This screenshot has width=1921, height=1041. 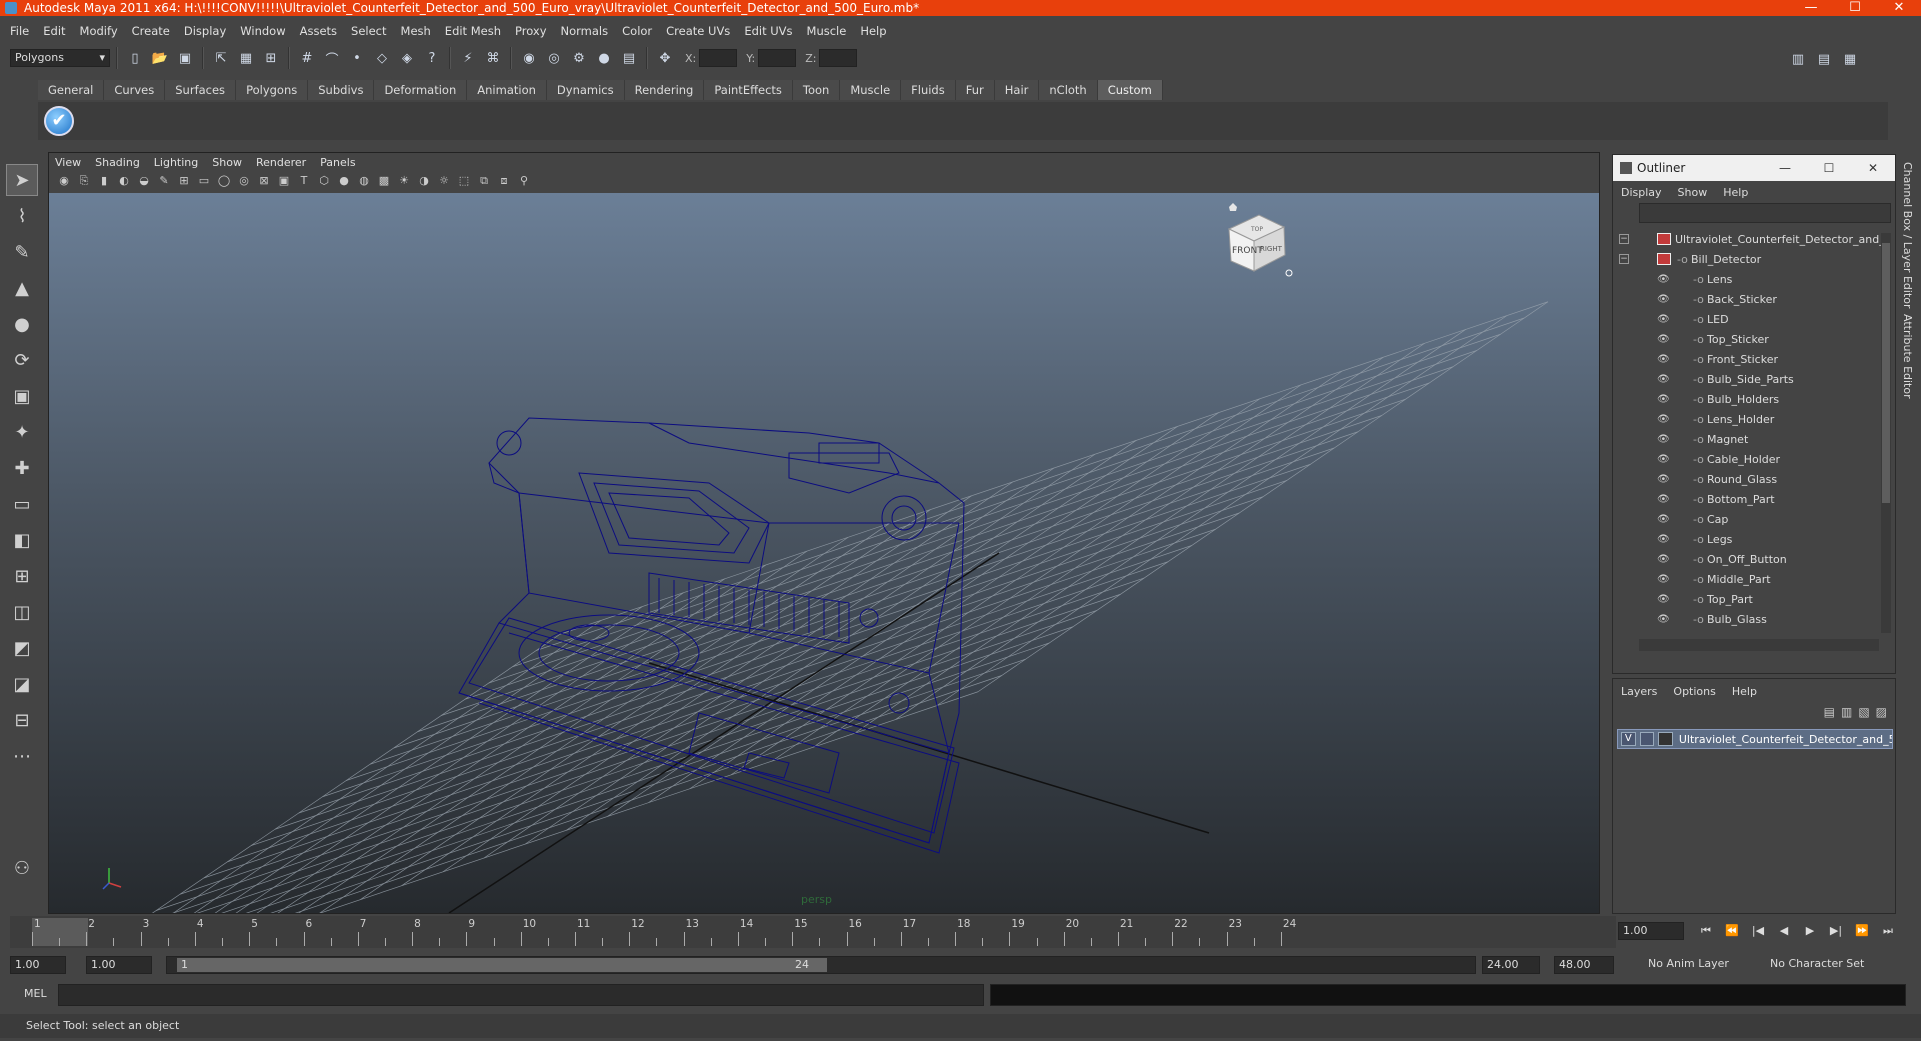 What do you see at coordinates (104, 181) in the screenshot?
I see `bookmarks-icon: ▮` at bounding box center [104, 181].